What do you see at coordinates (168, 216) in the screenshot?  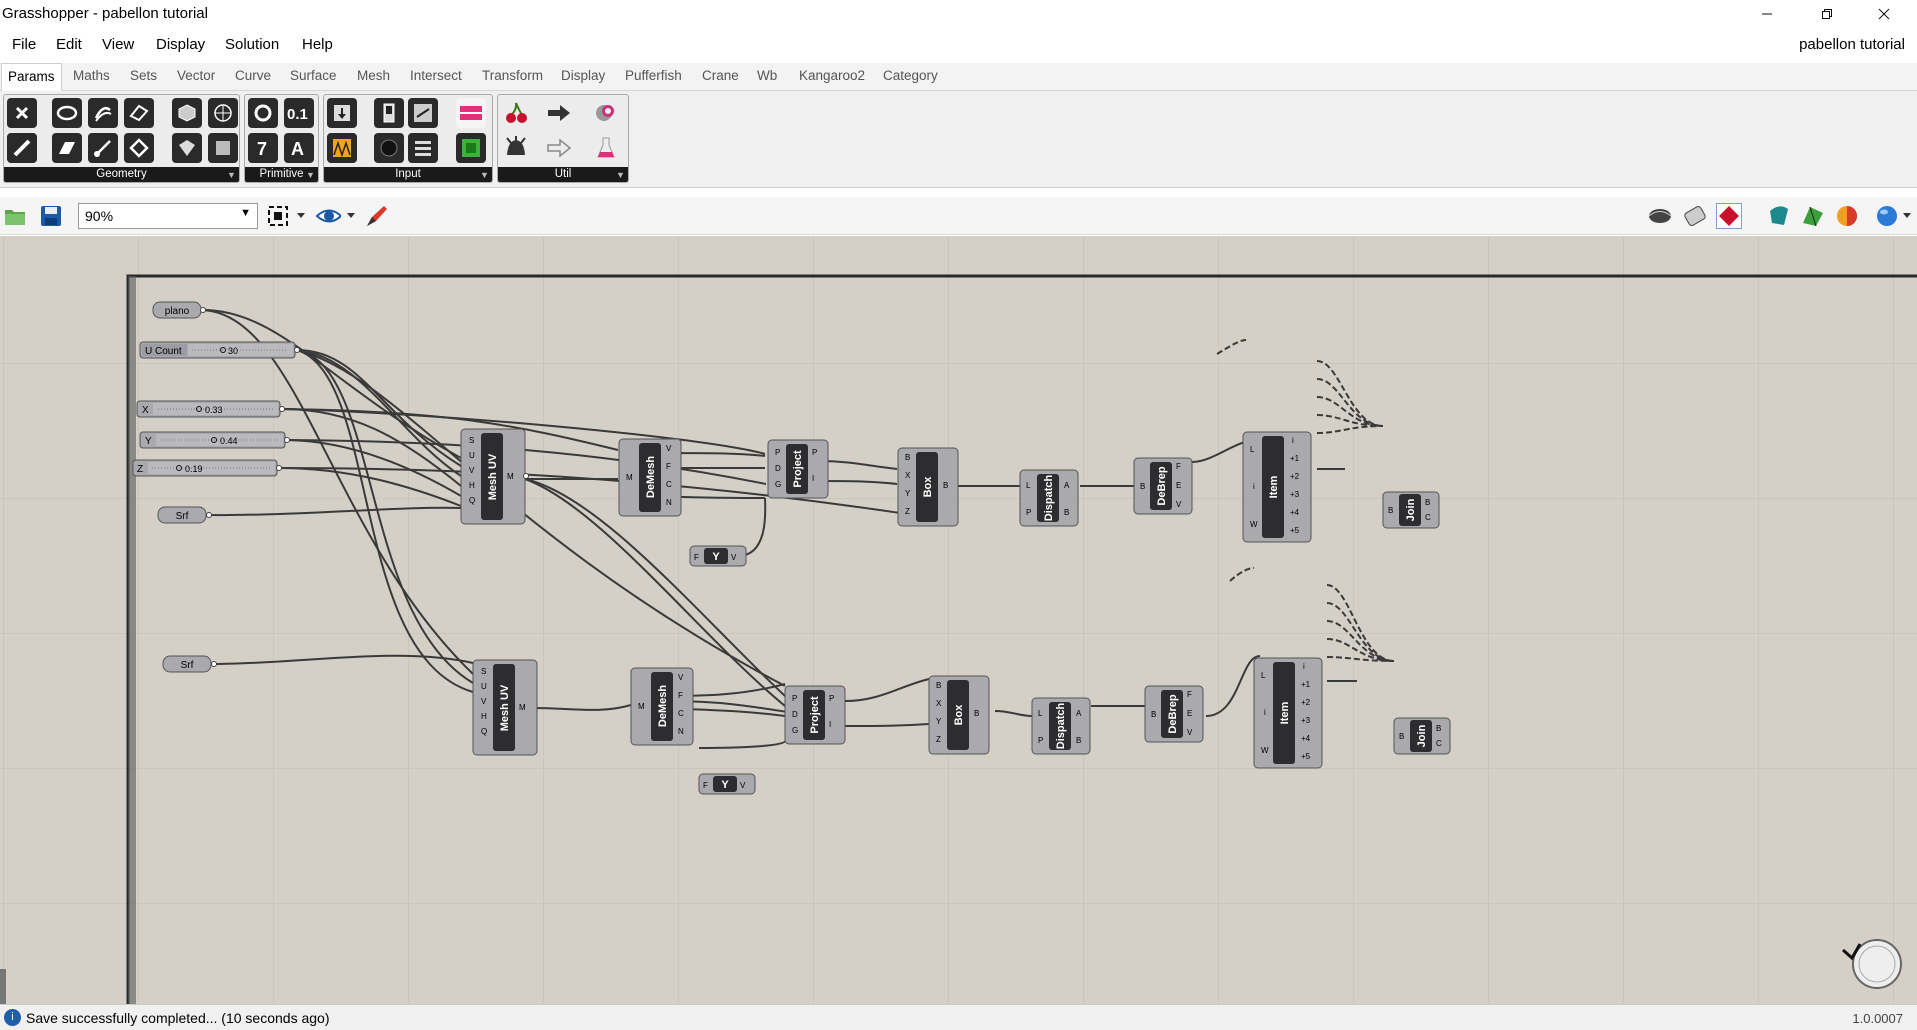 I see `zoom-level-select: 90% ▼` at bounding box center [168, 216].